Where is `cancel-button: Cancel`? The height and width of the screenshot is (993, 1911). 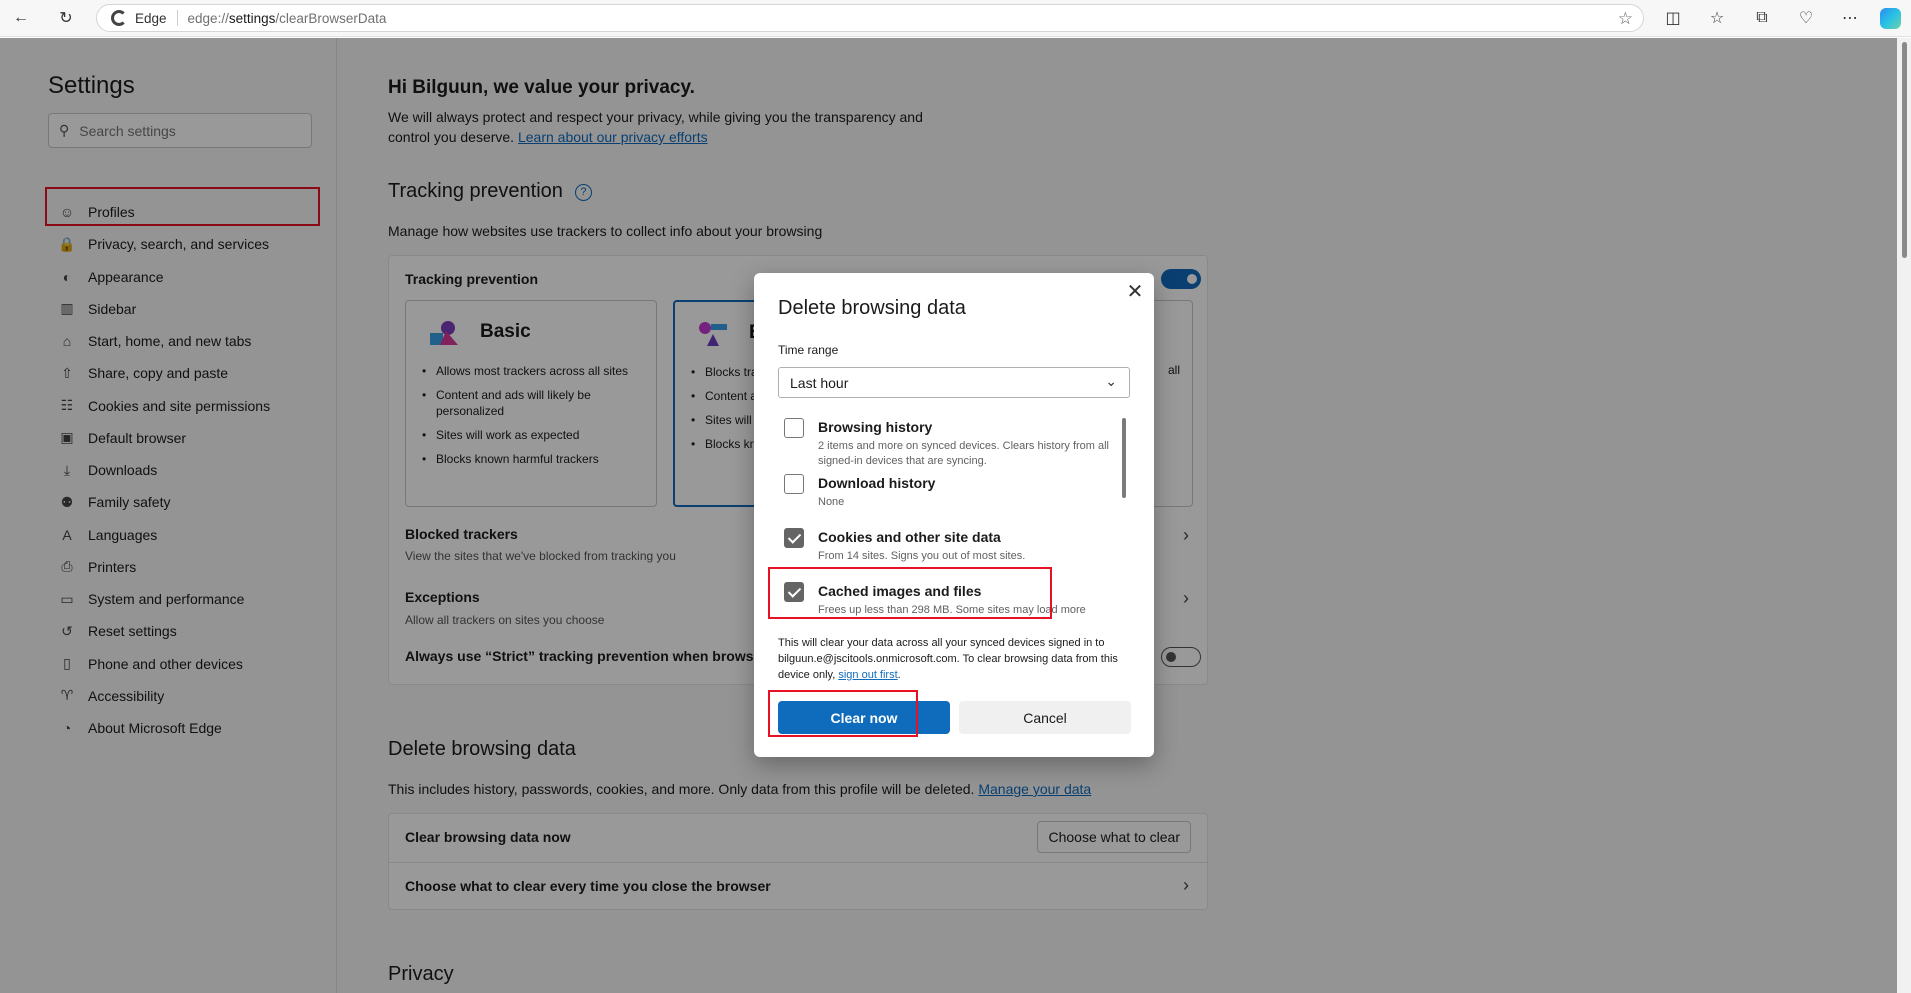 cancel-button: Cancel is located at coordinates (1045, 717).